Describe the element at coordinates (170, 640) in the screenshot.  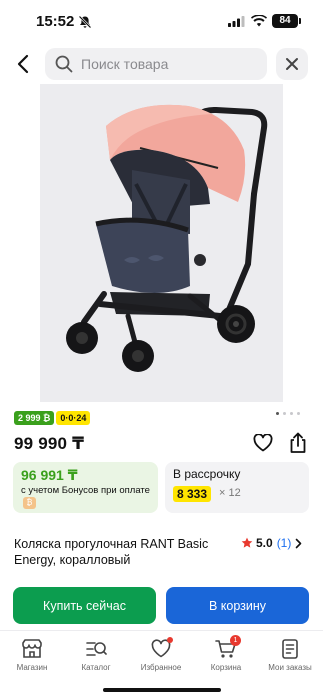
I see `notification-dot` at that location.